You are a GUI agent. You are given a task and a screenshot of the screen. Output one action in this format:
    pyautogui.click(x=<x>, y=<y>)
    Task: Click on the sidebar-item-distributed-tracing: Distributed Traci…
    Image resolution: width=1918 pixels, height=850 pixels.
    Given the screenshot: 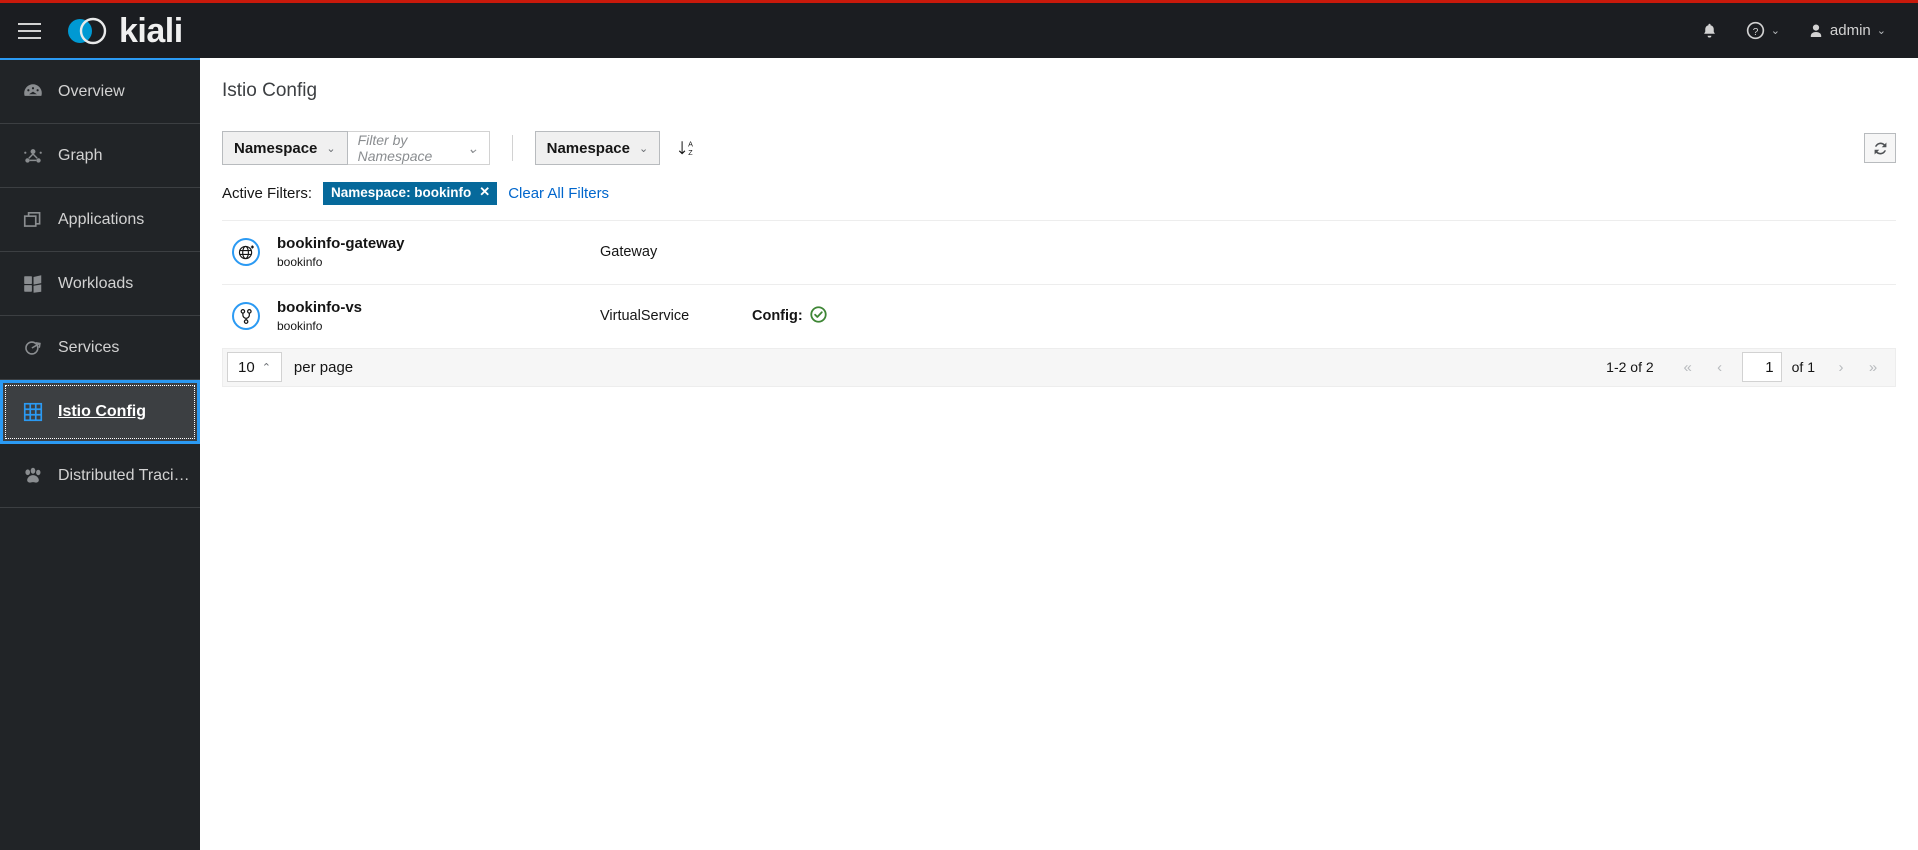 What is the action you would take?
    pyautogui.click(x=100, y=476)
    